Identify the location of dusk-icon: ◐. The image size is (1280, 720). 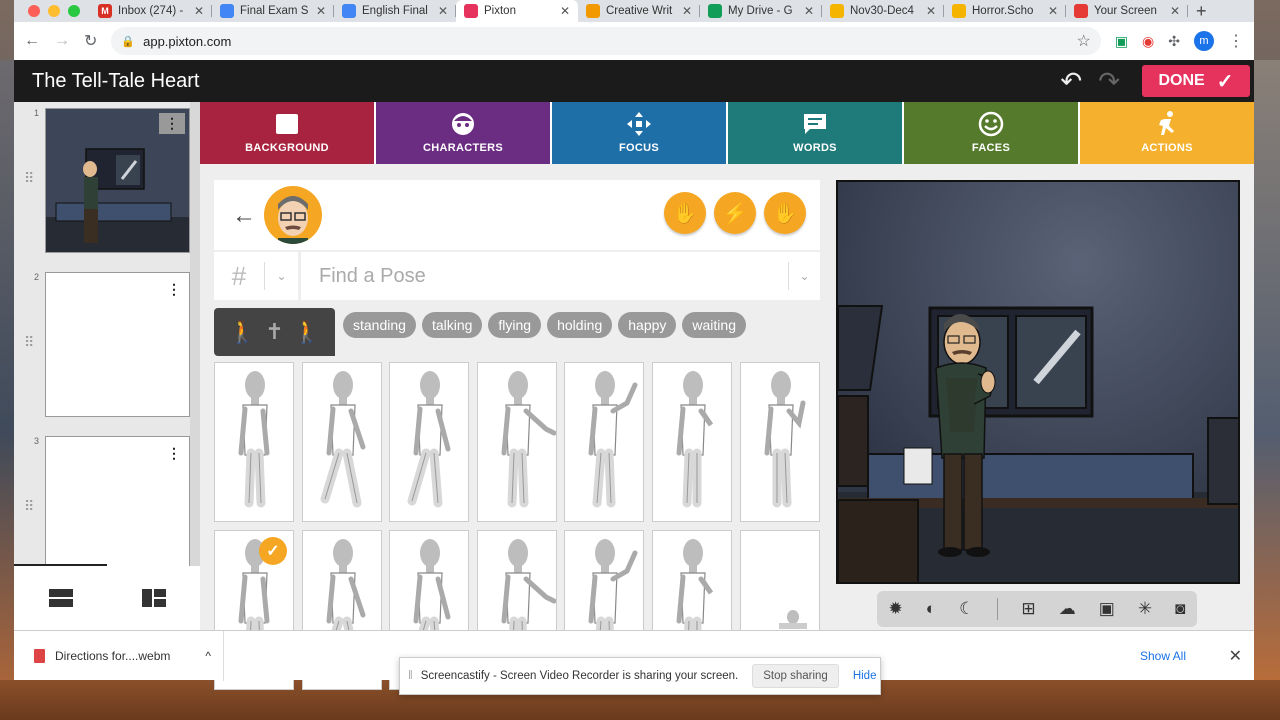
(931, 609).